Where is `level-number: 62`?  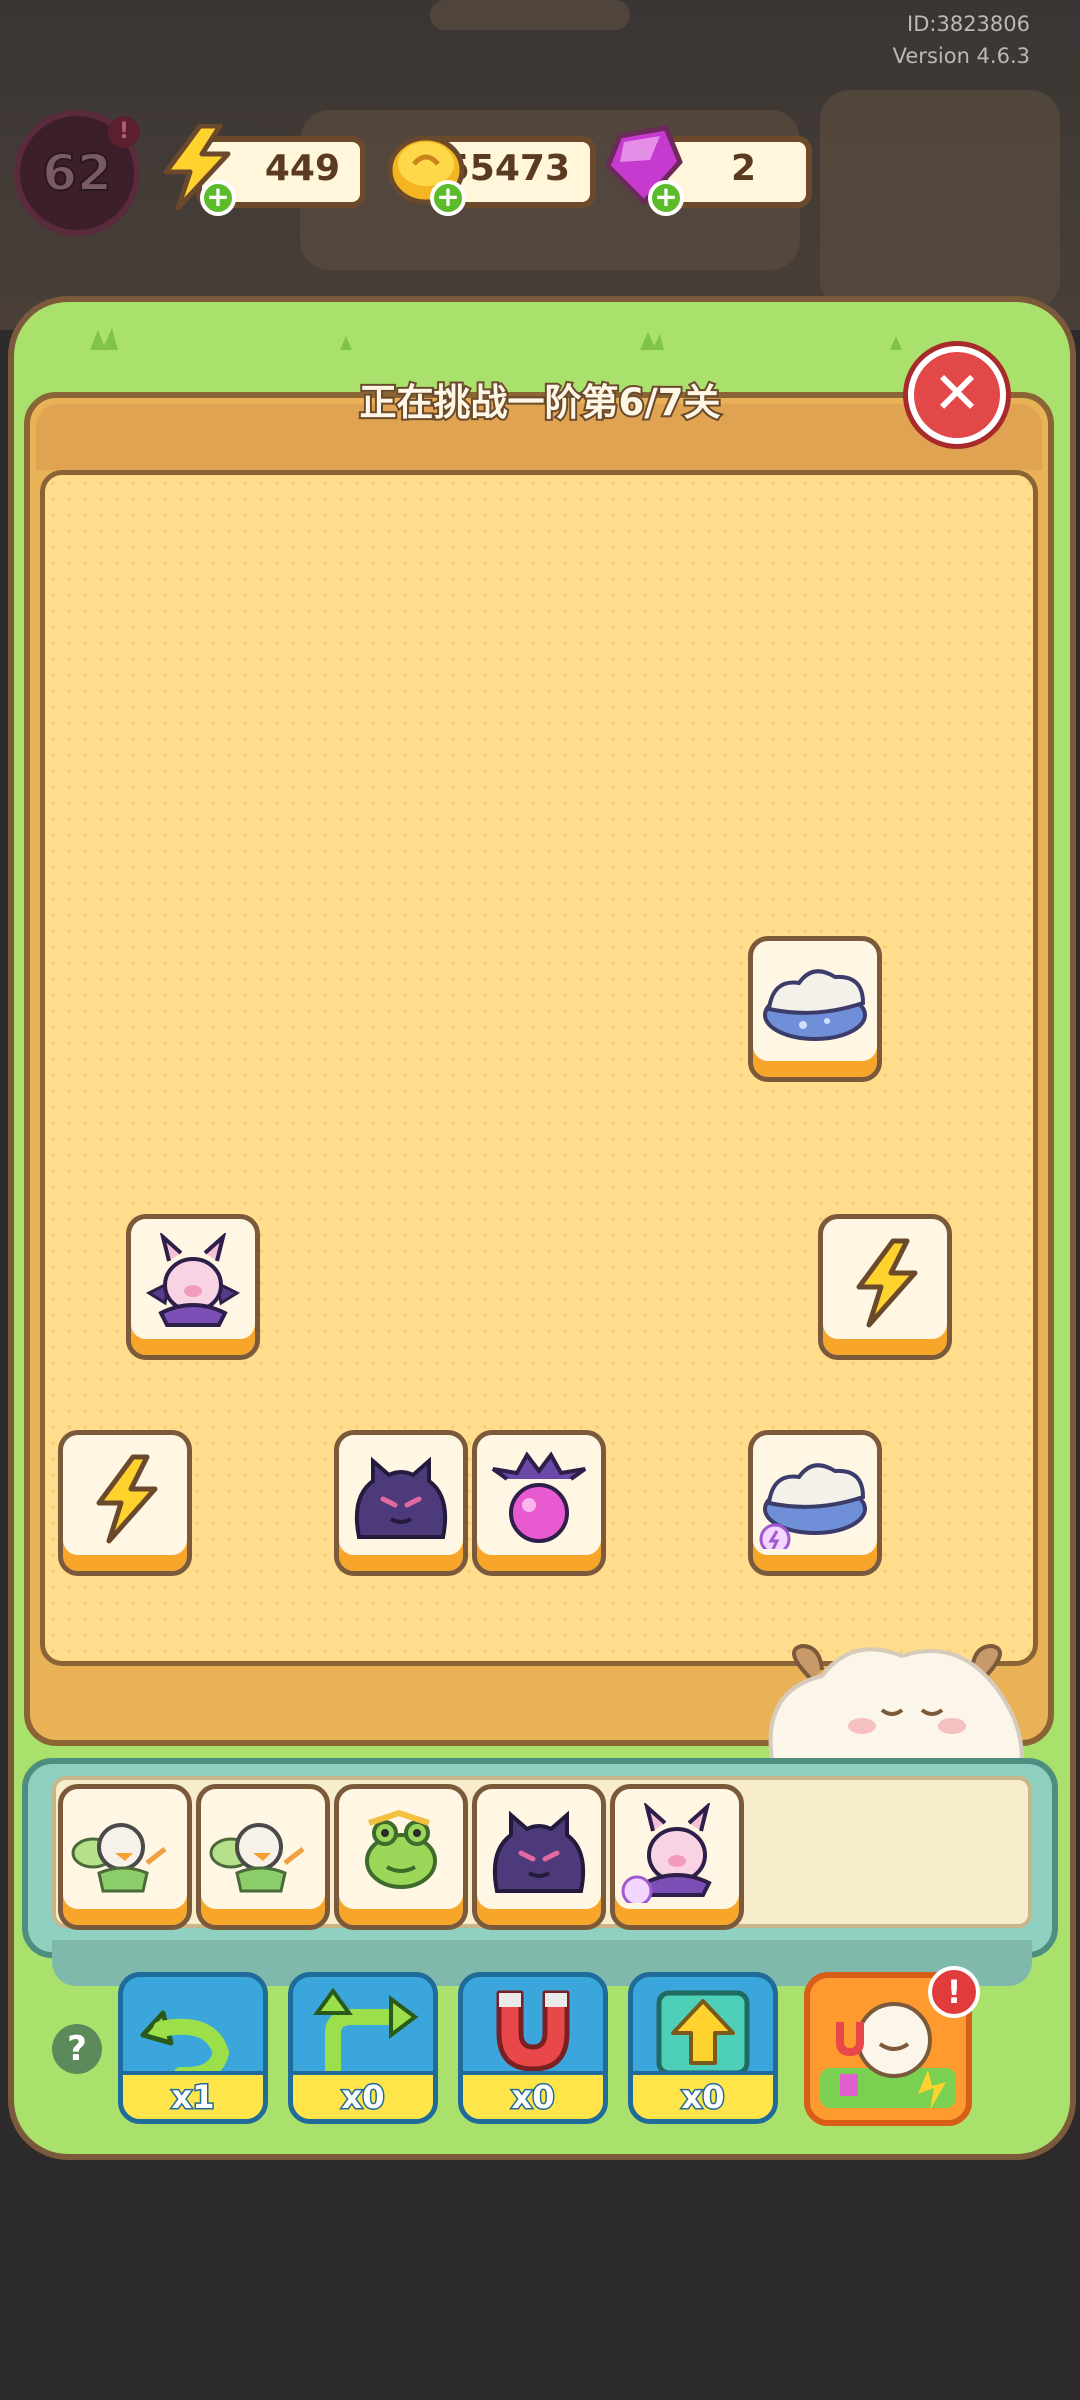
level-number: 62 is located at coordinates (77, 173).